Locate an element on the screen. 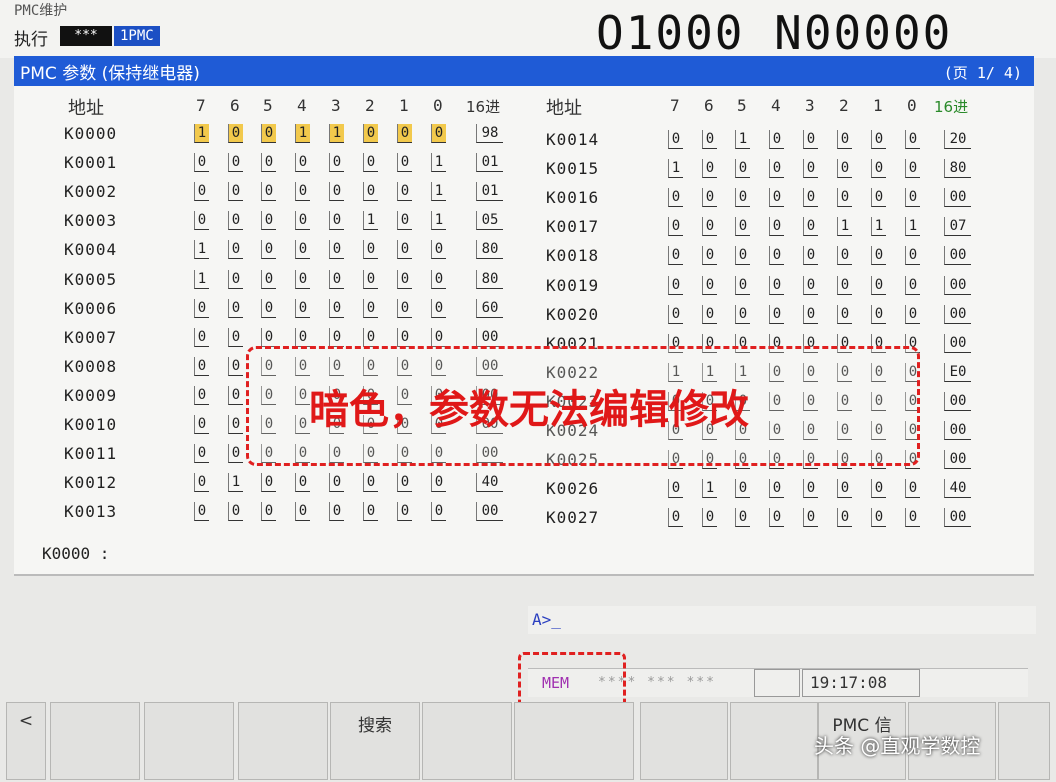 Image resolution: width=1056 pixels, height=782 pixels. cursor-address-line: K0000 : is located at coordinates (75, 553).